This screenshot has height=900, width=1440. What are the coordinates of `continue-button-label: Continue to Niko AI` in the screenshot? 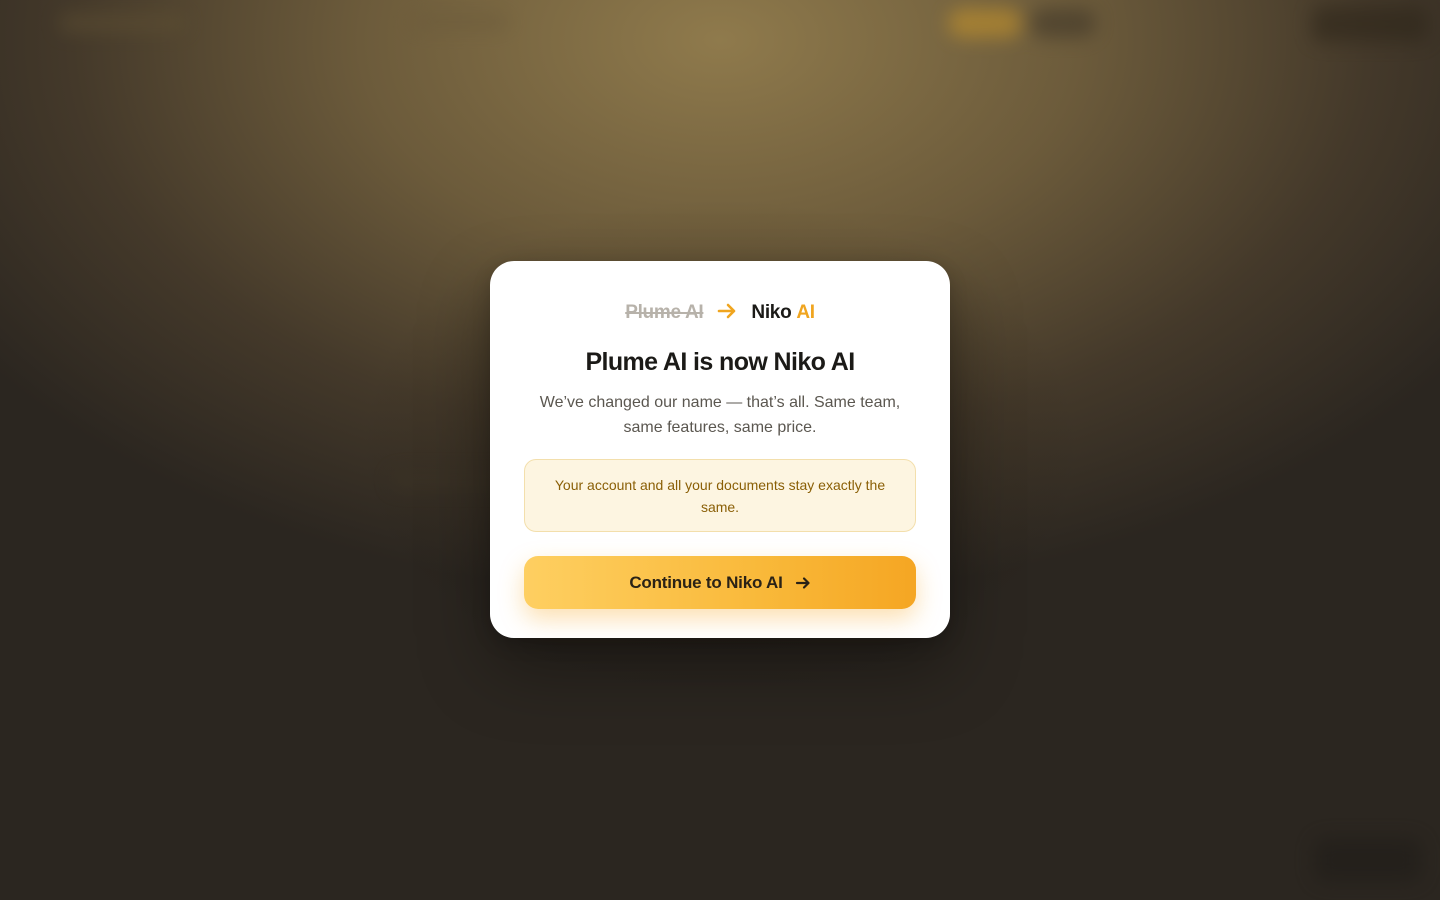 It's located at (706, 582).